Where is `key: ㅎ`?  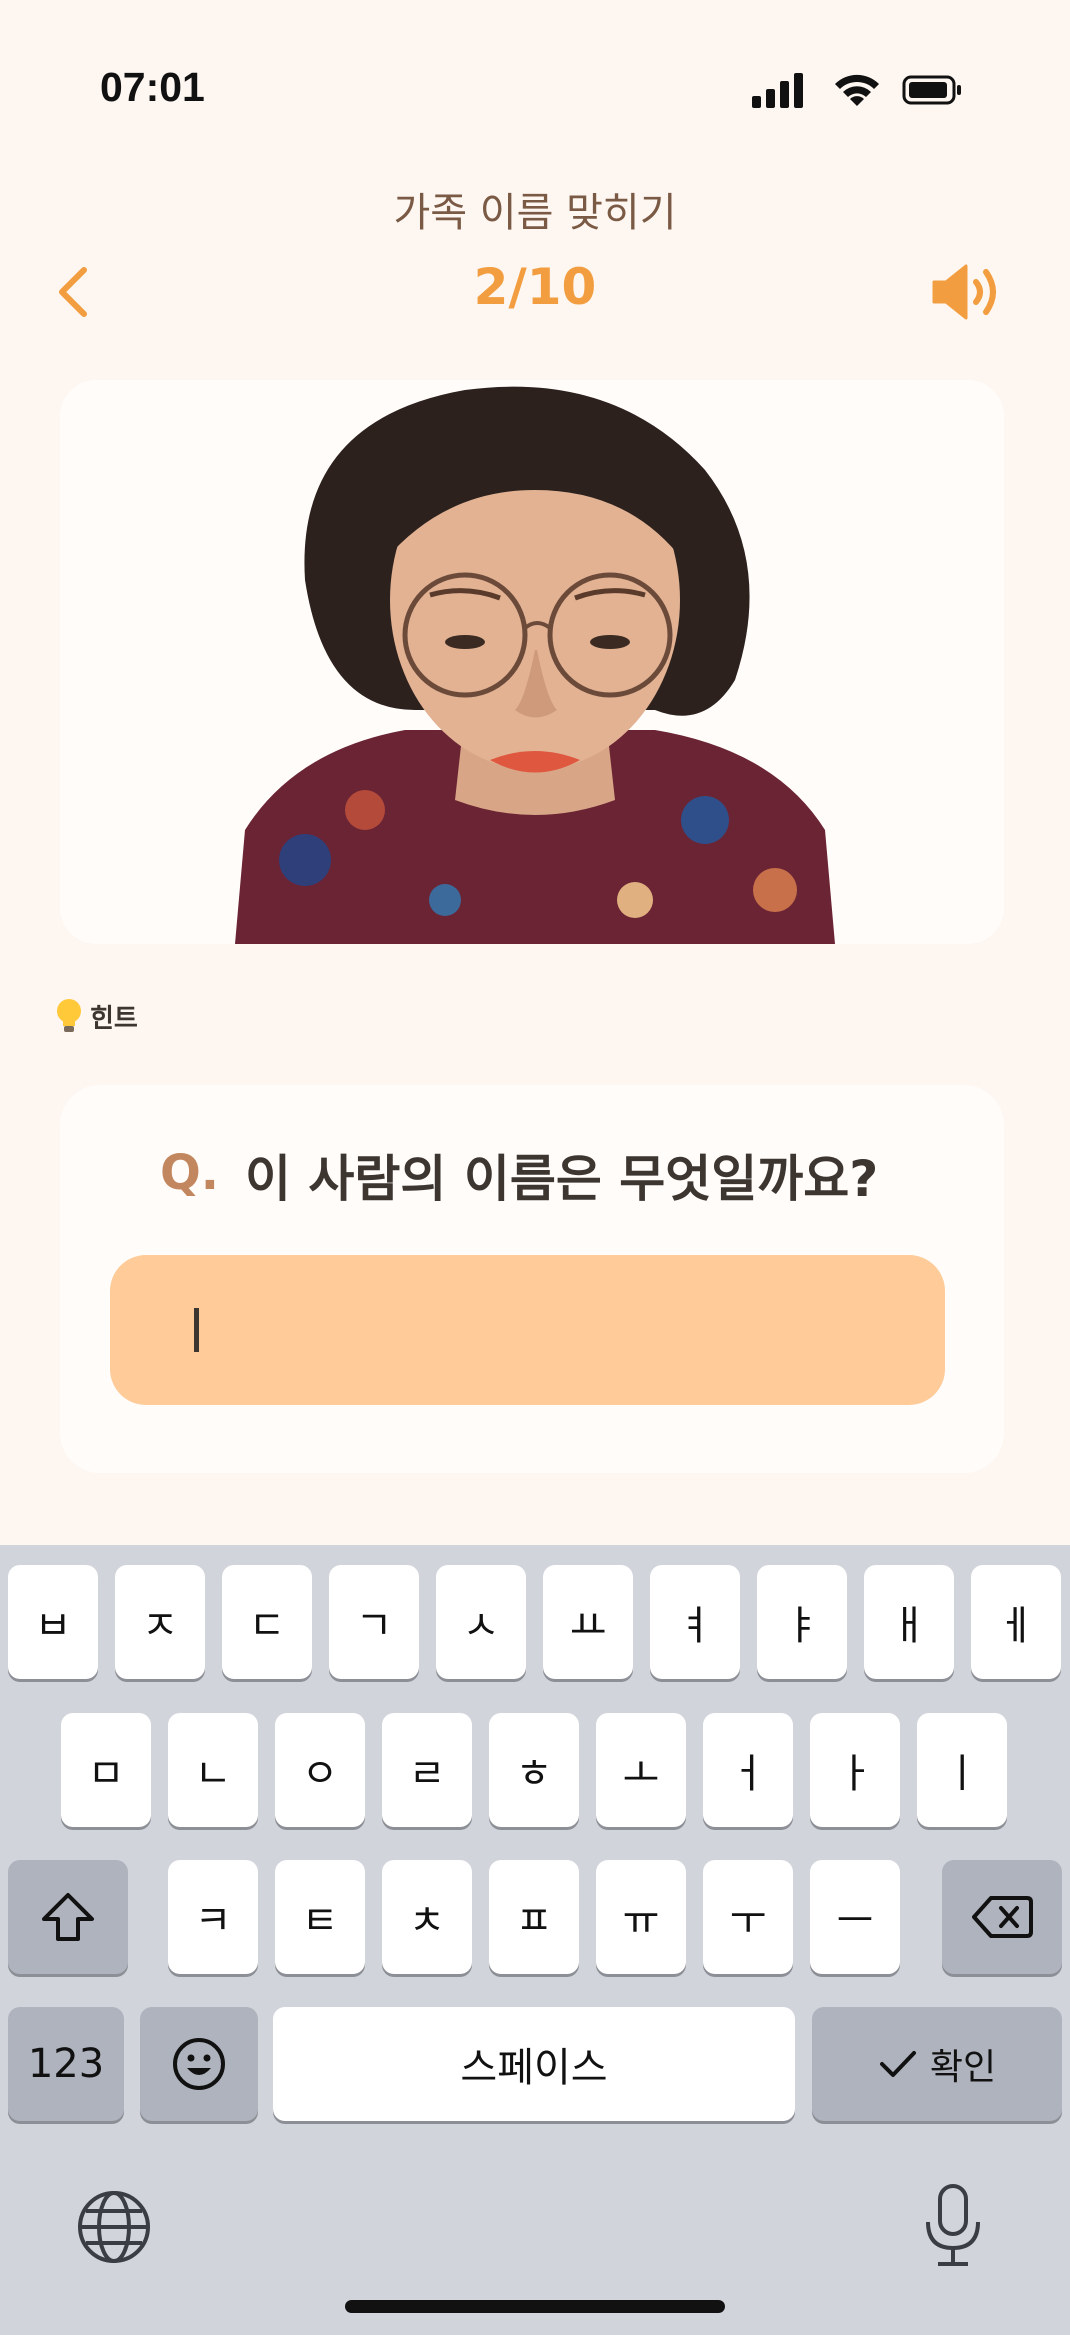
key: ㅎ is located at coordinates (534, 1770).